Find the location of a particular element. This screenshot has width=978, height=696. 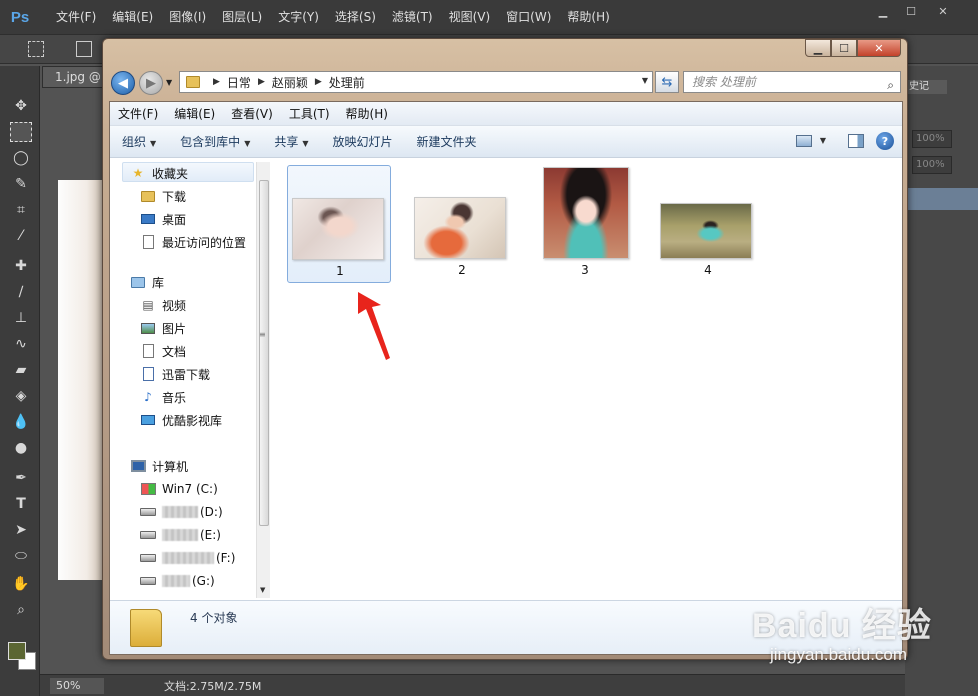

lasso-tool-icon: ◯ is located at coordinates (21, 158).